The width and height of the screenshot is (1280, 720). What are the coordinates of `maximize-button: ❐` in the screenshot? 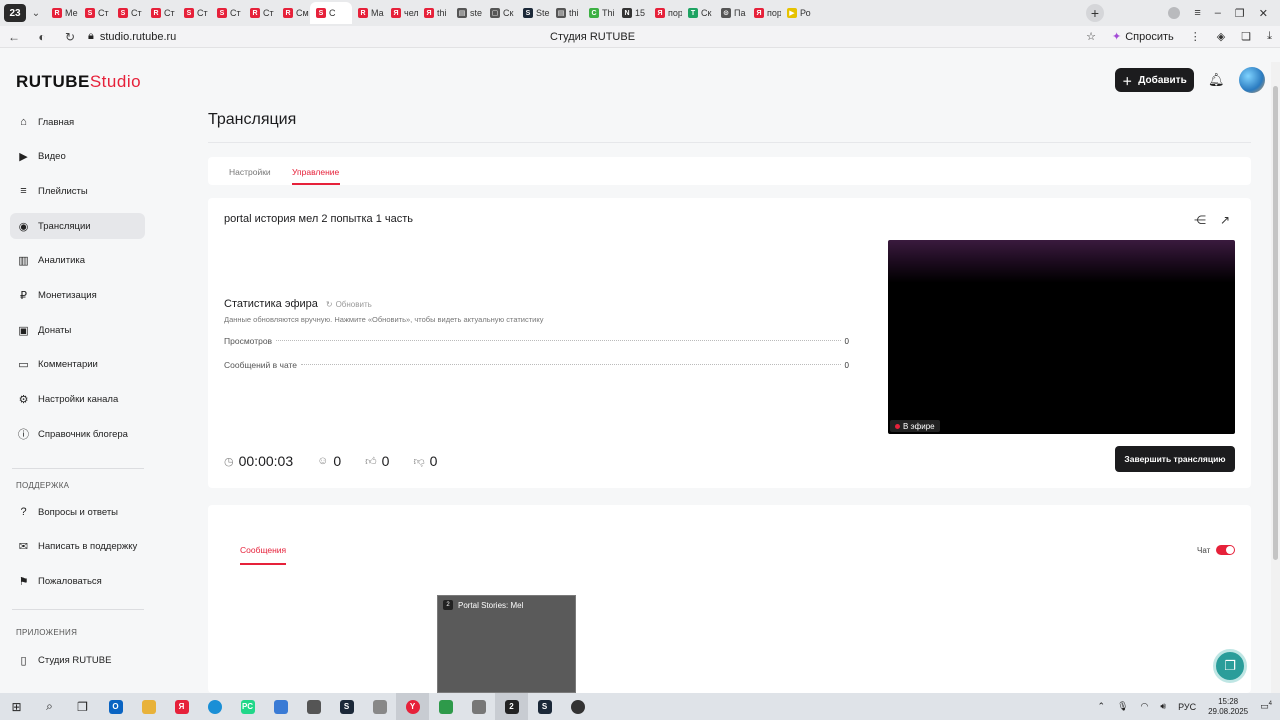 It's located at (1240, 13).